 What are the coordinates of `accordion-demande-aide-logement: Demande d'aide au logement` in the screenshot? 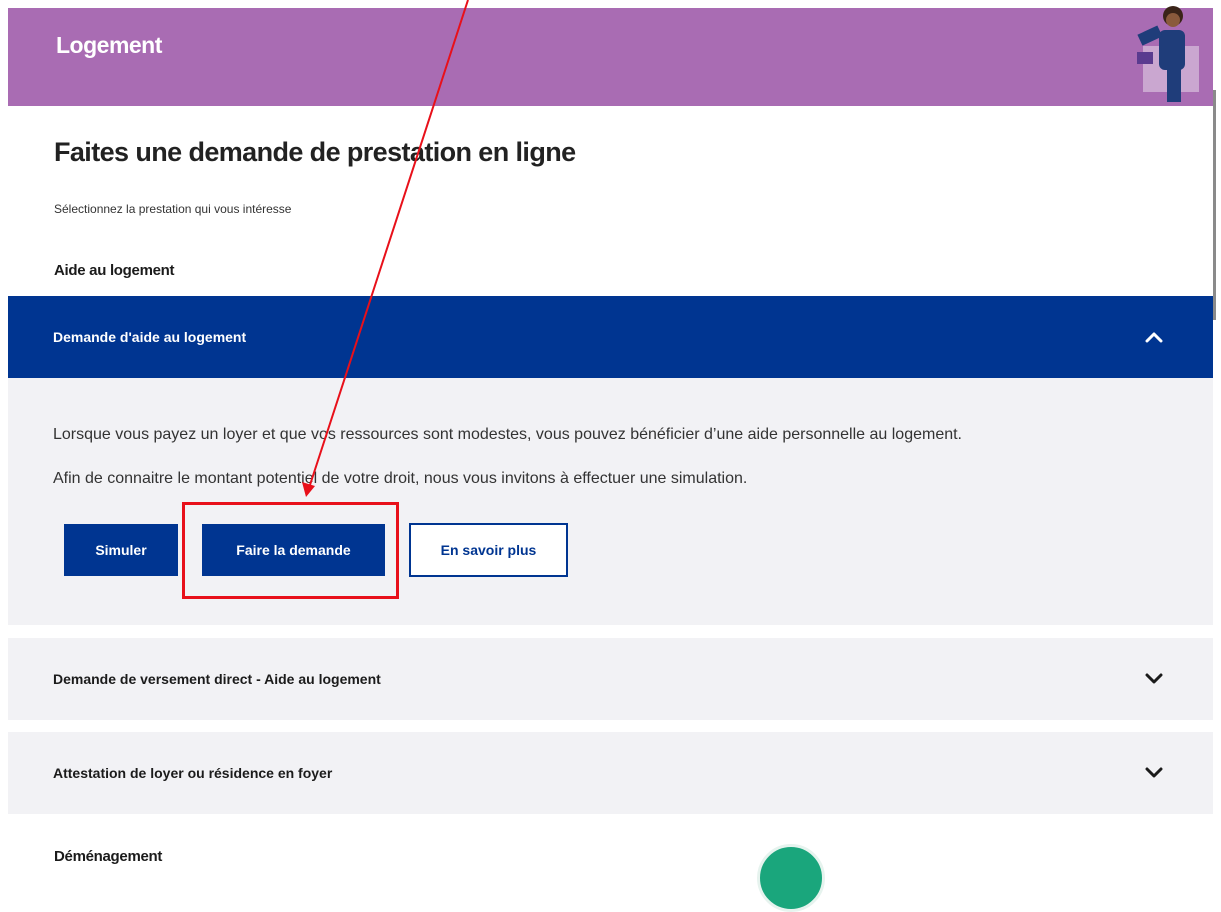 It's located at (610, 337).